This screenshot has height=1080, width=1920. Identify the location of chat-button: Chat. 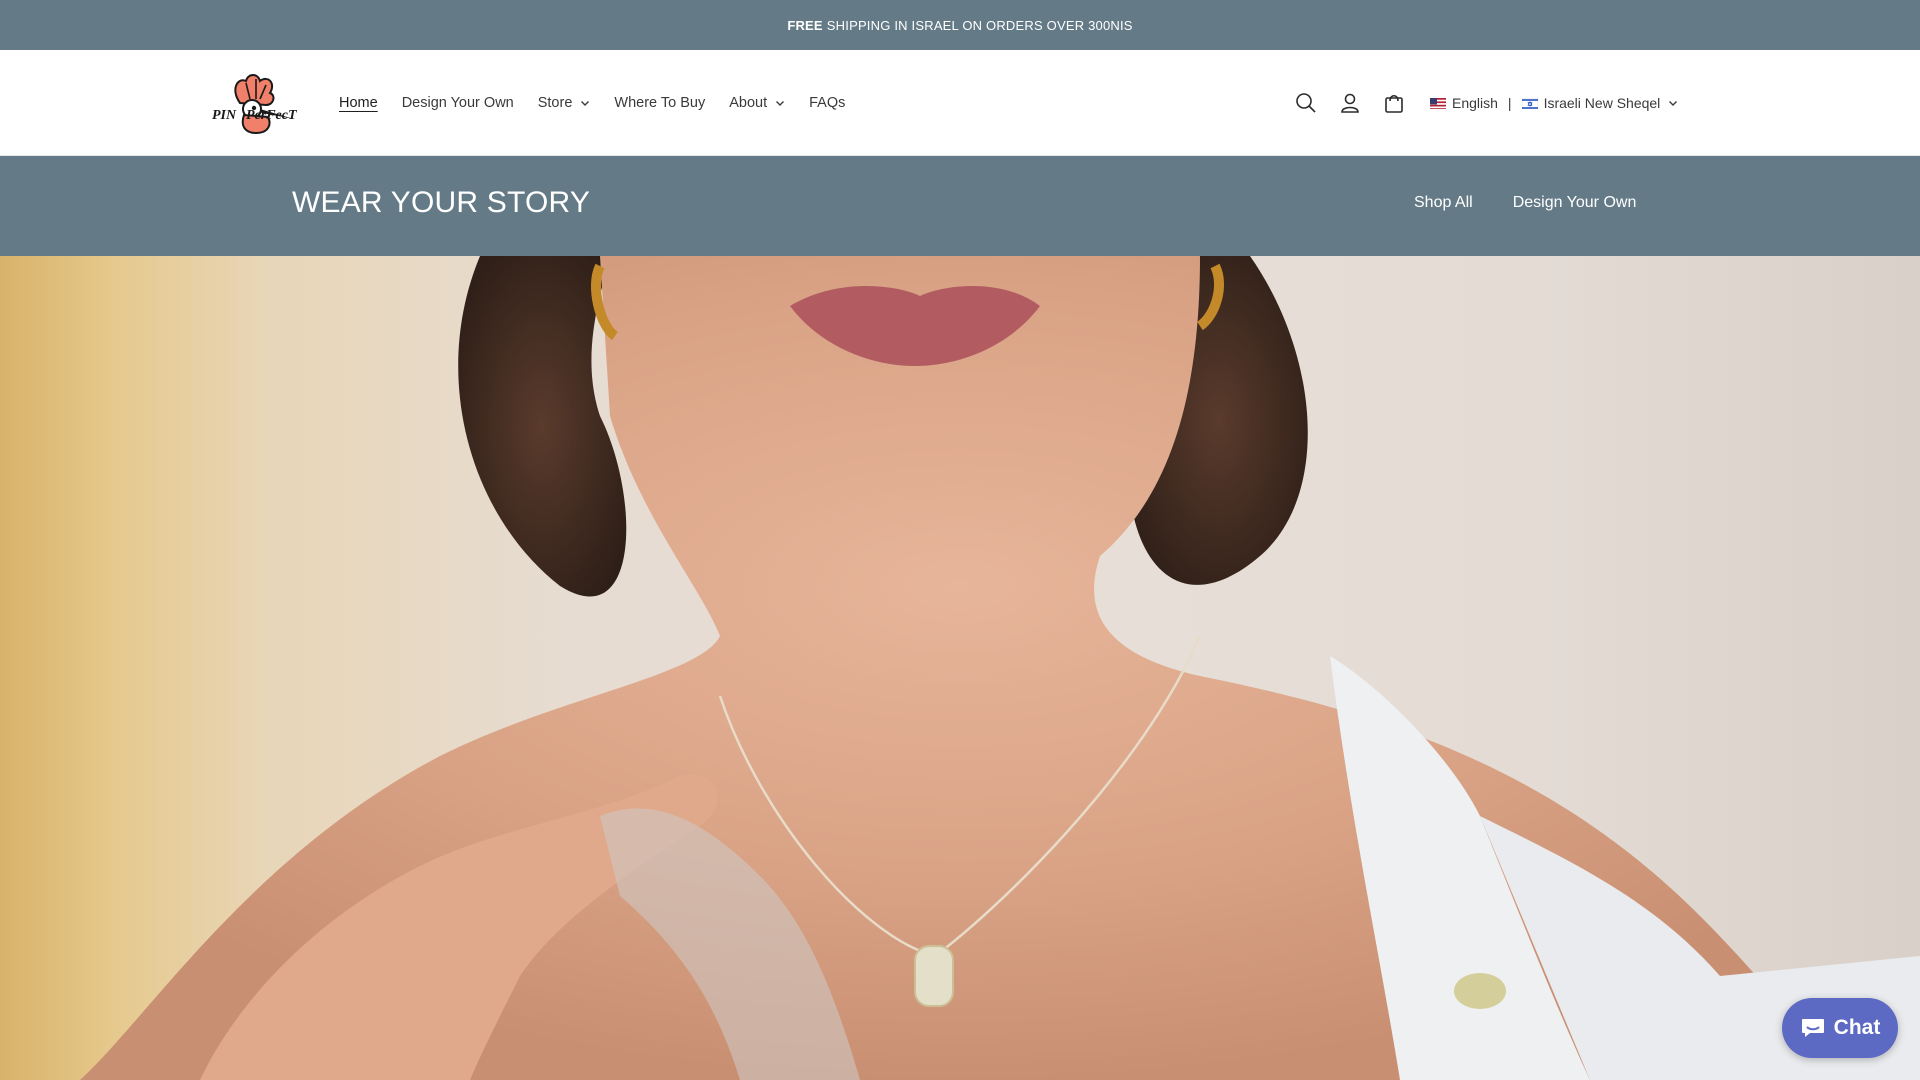
(1840, 1028).